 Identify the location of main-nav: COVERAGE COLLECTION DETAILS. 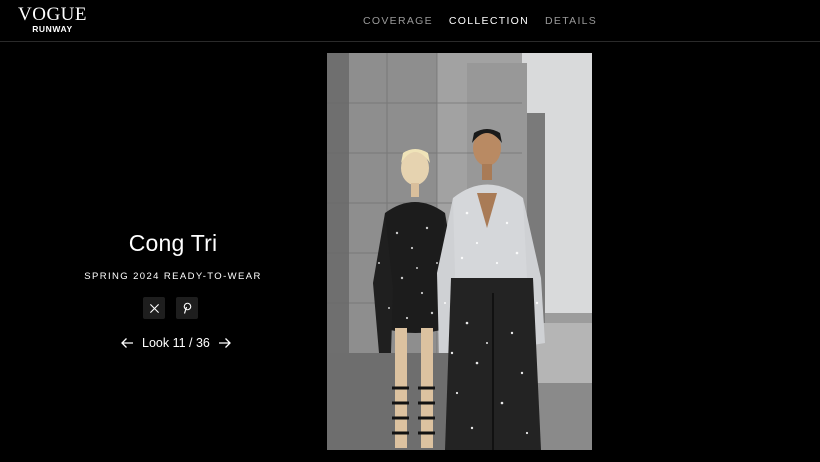
(480, 21).